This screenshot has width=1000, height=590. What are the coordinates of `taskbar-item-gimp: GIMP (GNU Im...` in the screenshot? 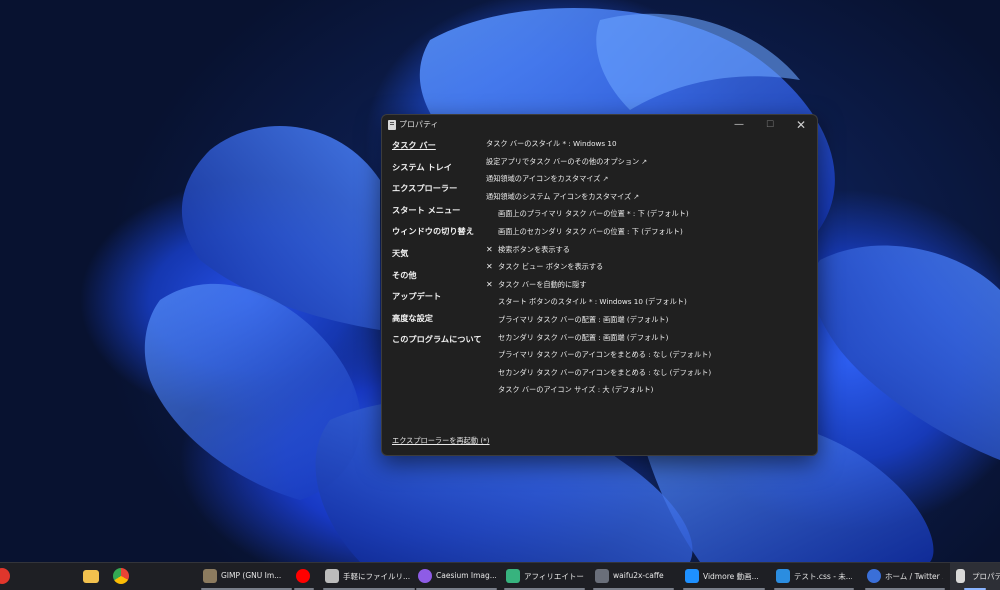 It's located at (246, 576).